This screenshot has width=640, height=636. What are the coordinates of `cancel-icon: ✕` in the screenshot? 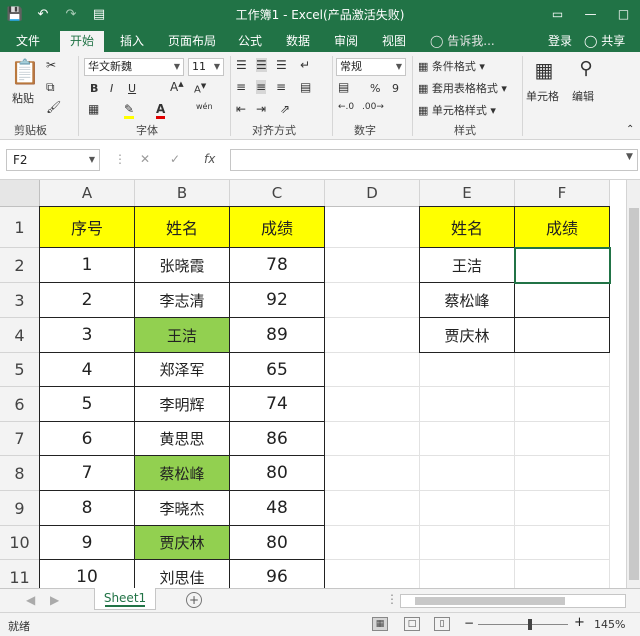 It's located at (145, 159).